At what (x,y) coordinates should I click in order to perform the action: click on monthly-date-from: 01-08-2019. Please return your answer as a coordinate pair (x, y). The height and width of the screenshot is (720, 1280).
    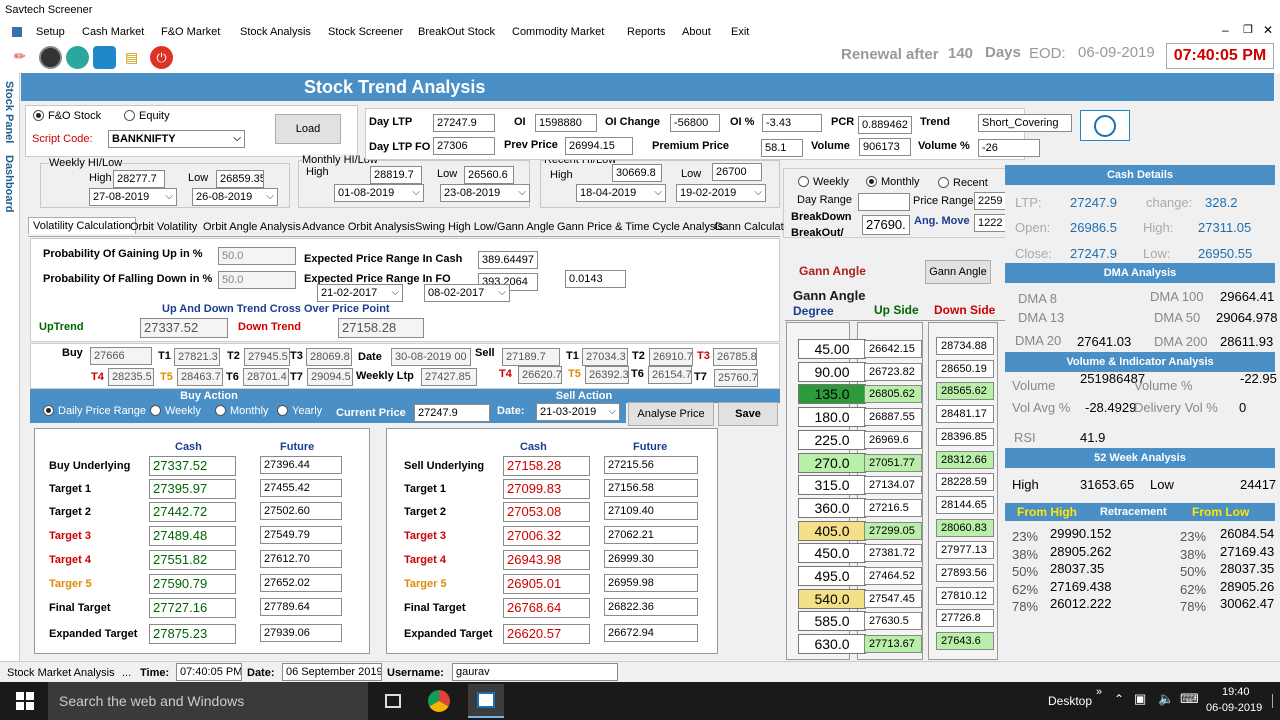
    Looking at the image, I should click on (379, 193).